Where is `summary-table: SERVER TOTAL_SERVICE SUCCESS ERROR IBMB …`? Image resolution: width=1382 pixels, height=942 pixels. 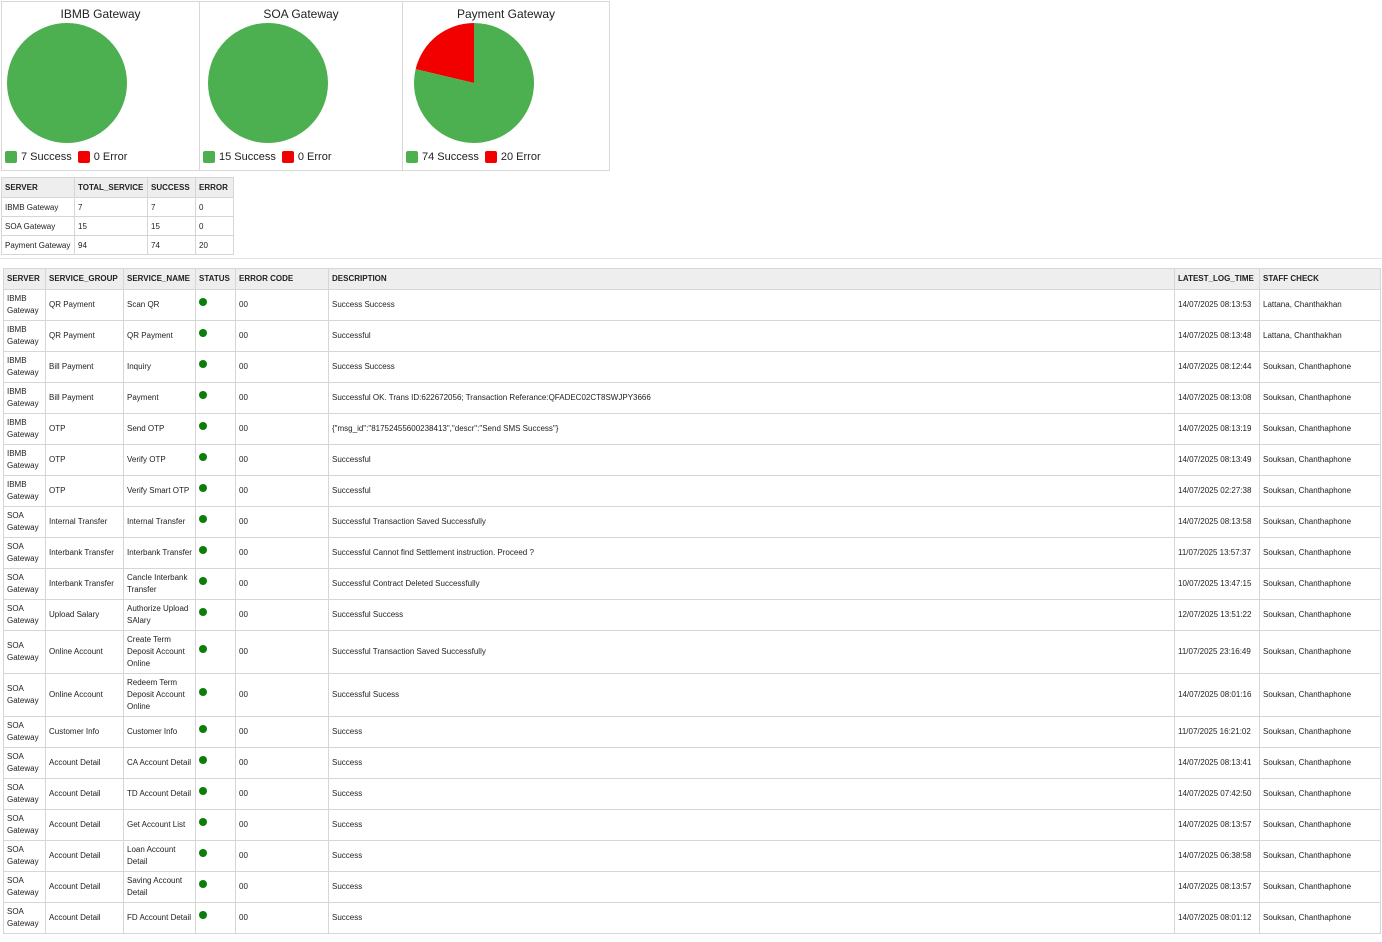 summary-table: SERVER TOTAL_SERVICE SUCCESS ERROR IBMB … is located at coordinates (117, 216).